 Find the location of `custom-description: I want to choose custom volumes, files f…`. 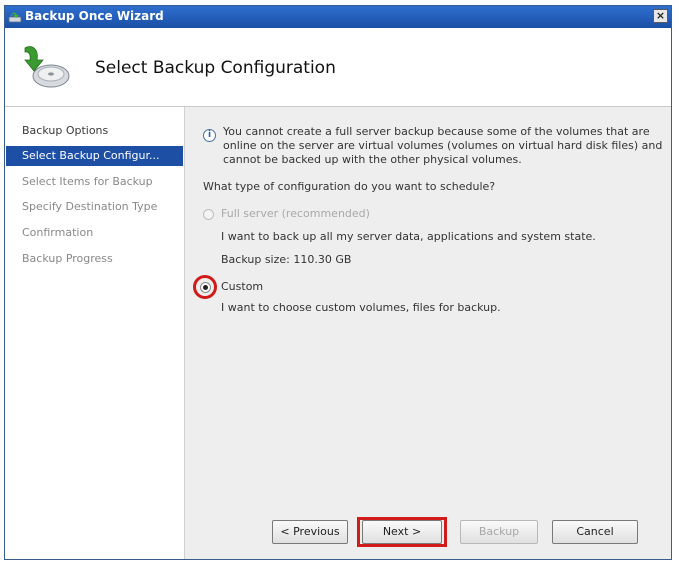

custom-description: I want to choose custom volumes, files f… is located at coordinates (361, 307).